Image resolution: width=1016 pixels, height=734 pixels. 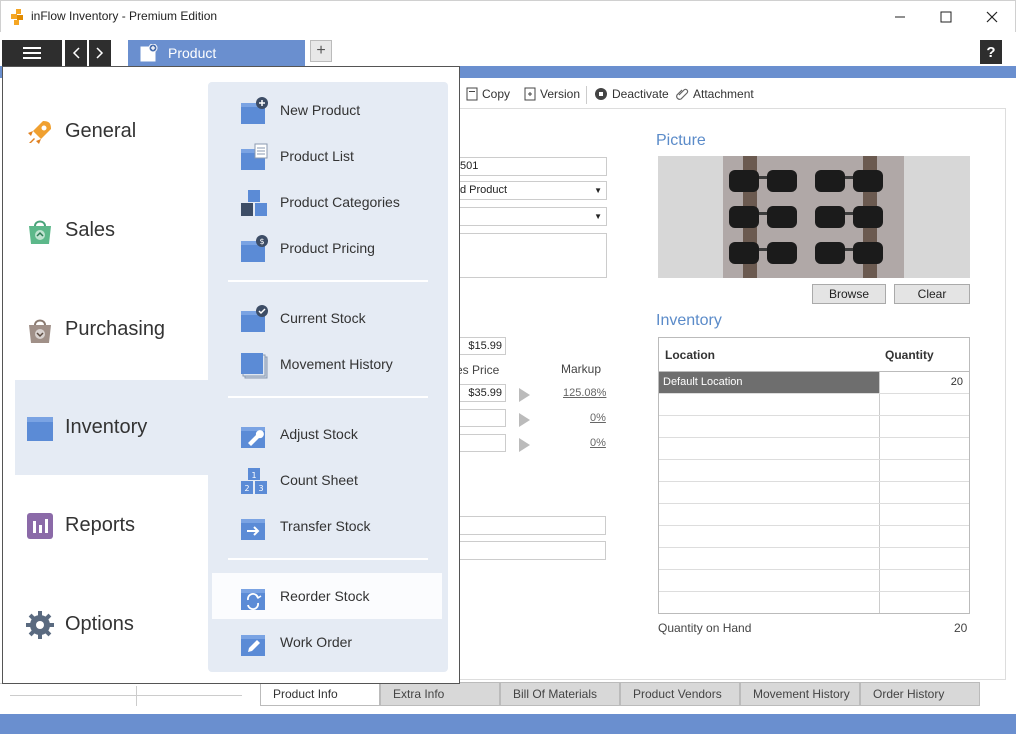 I want to click on tab-bar: Product + ?, so click(x=508, y=52).